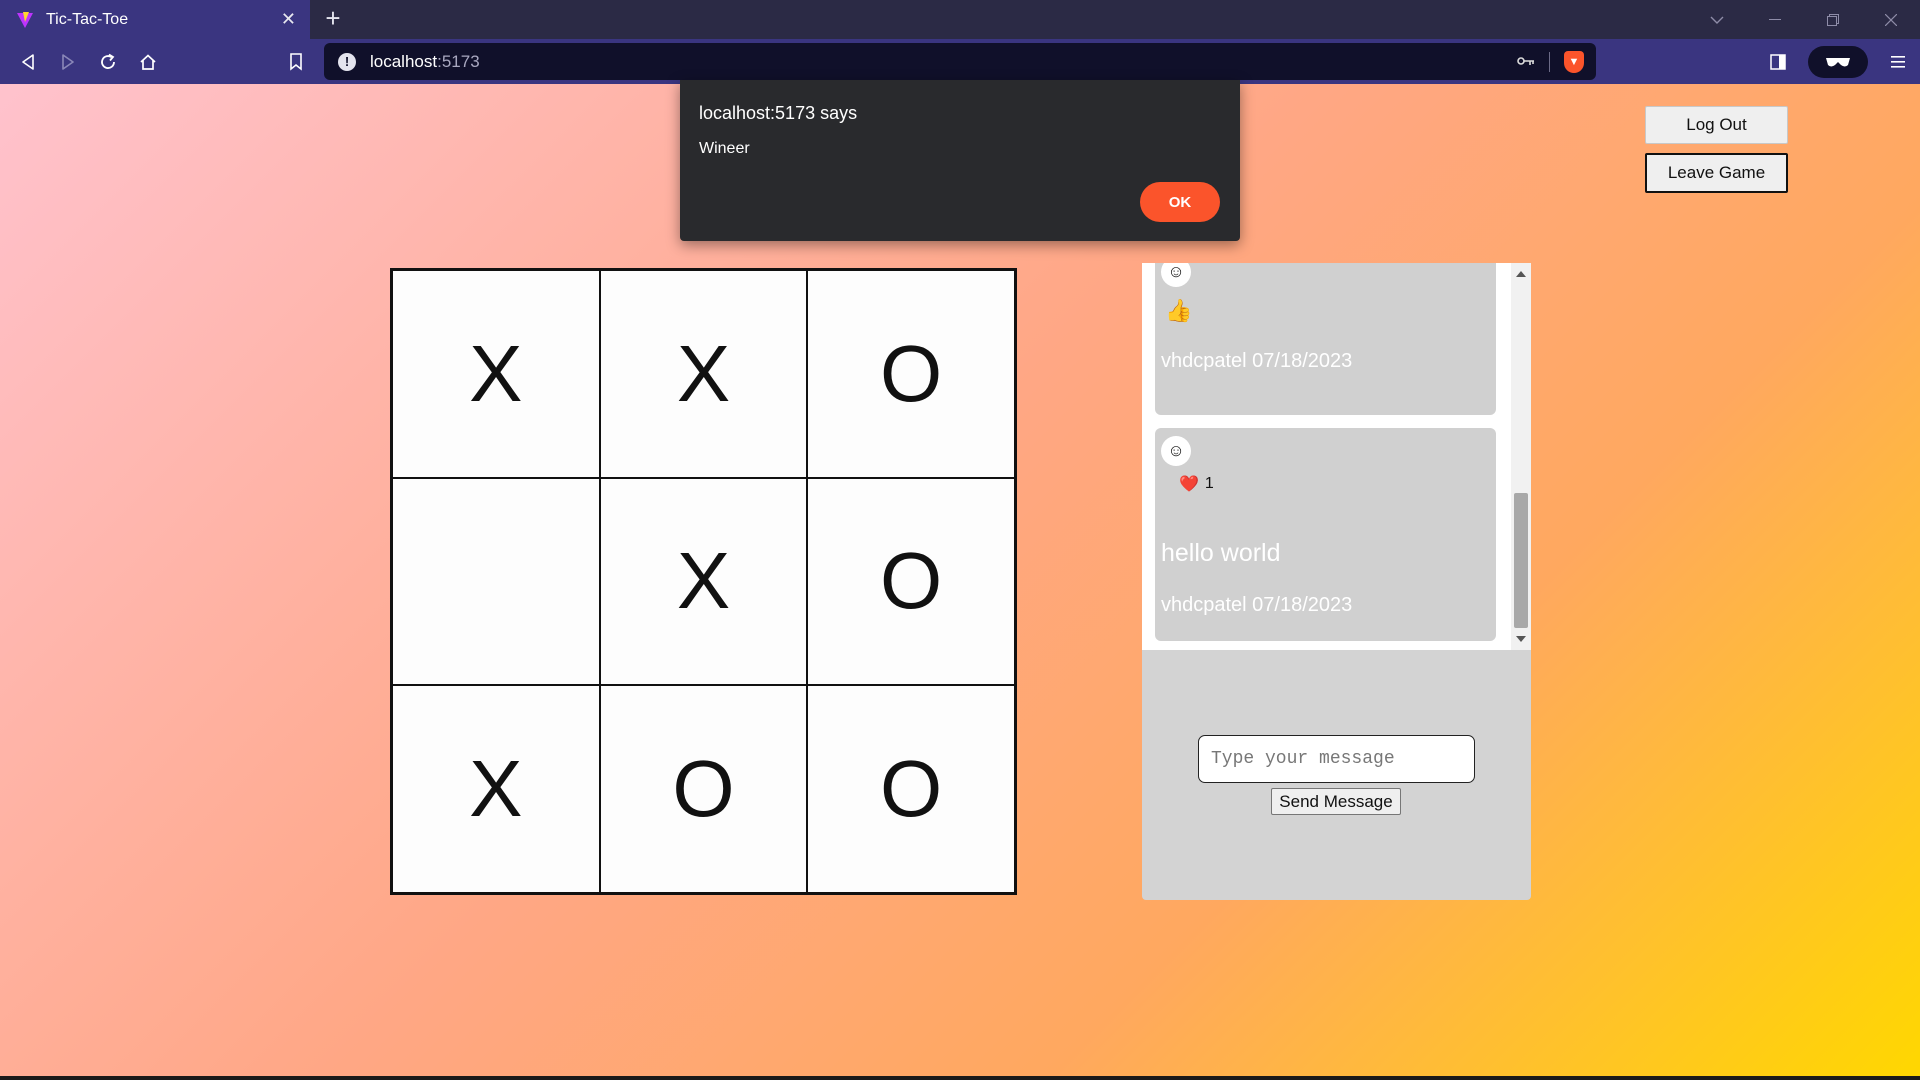  What do you see at coordinates (1180, 202) in the screenshot?
I see `alert-ok-button: OK` at bounding box center [1180, 202].